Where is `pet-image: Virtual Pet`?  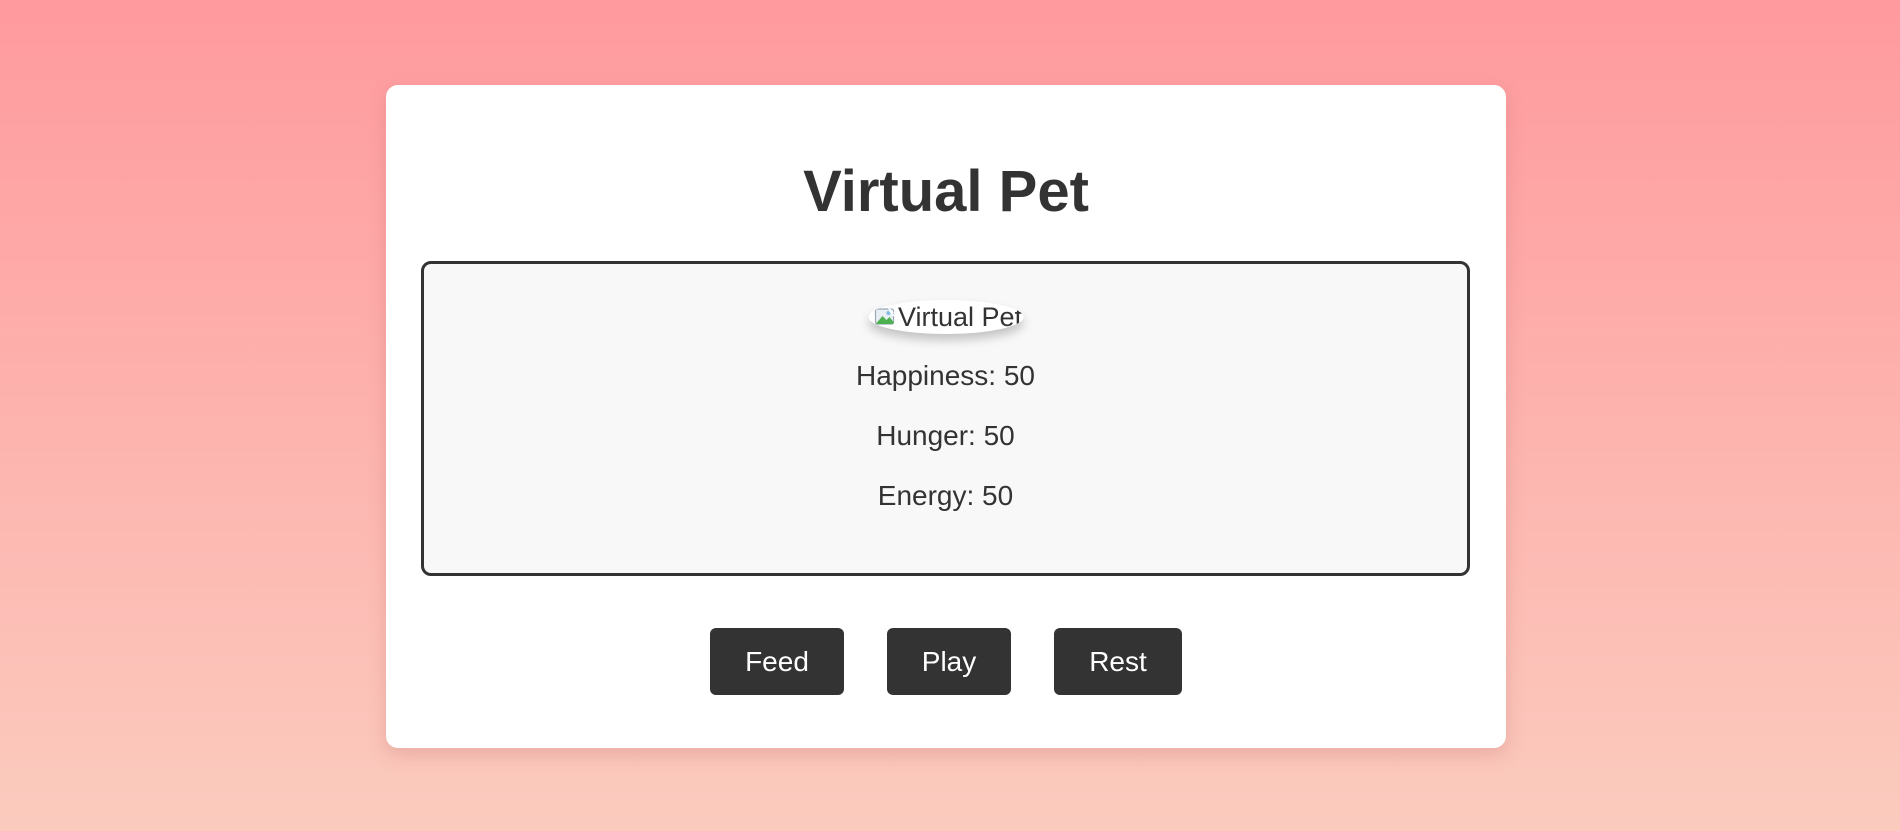
pet-image: Virtual Pet is located at coordinates (945, 317).